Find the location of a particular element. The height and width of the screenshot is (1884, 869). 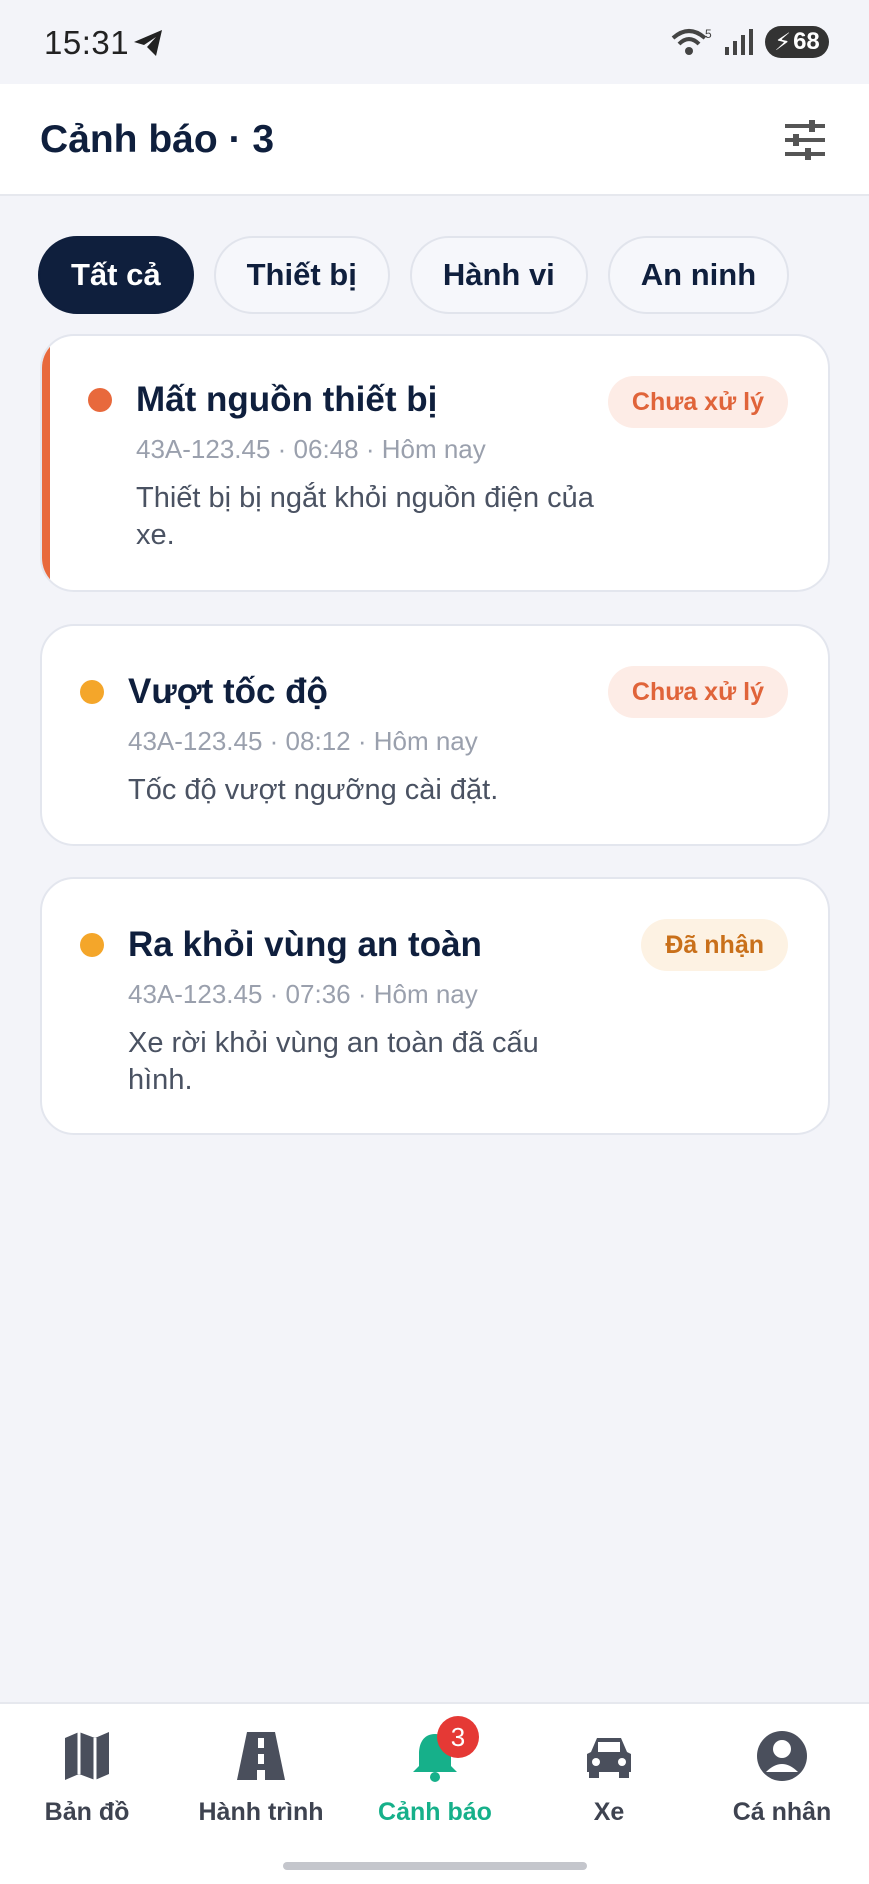

telegram-icon is located at coordinates (148, 43).